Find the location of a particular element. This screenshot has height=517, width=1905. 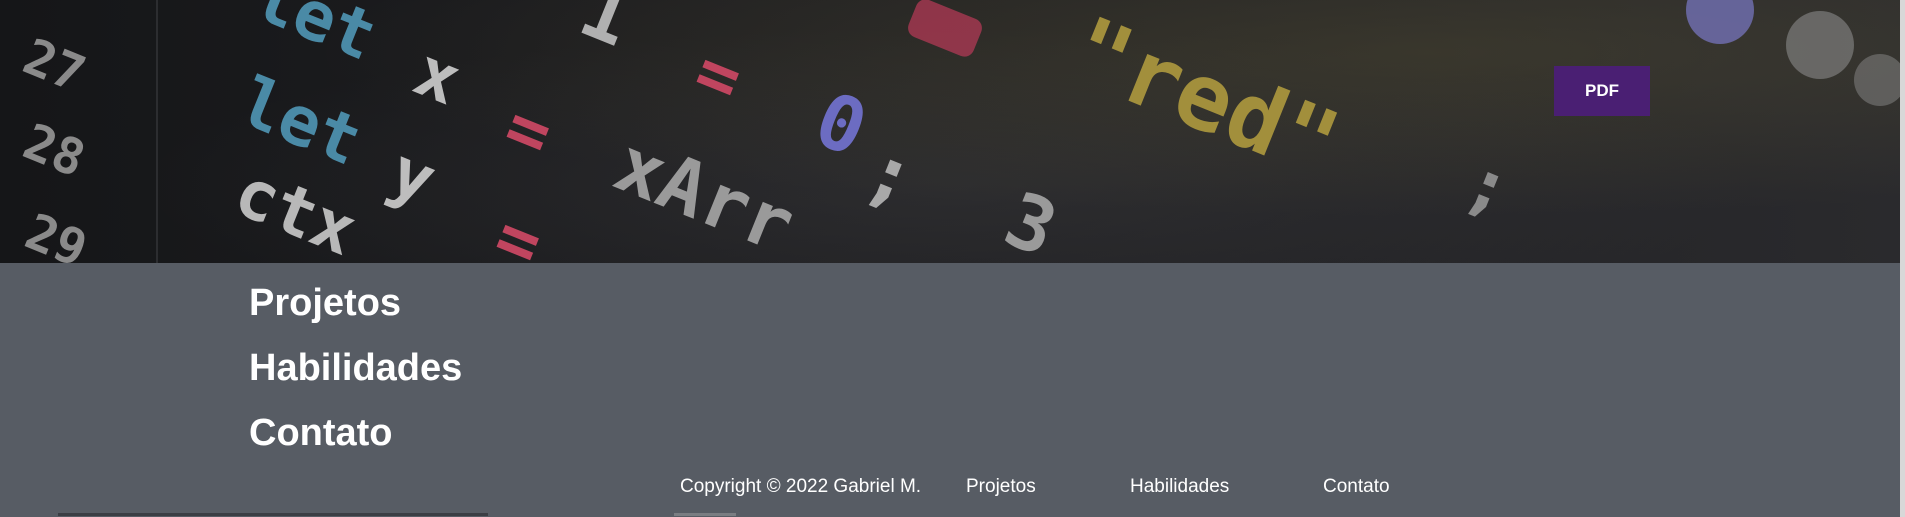

nav-link-habilidades: Habilidades is located at coordinates (355, 368).